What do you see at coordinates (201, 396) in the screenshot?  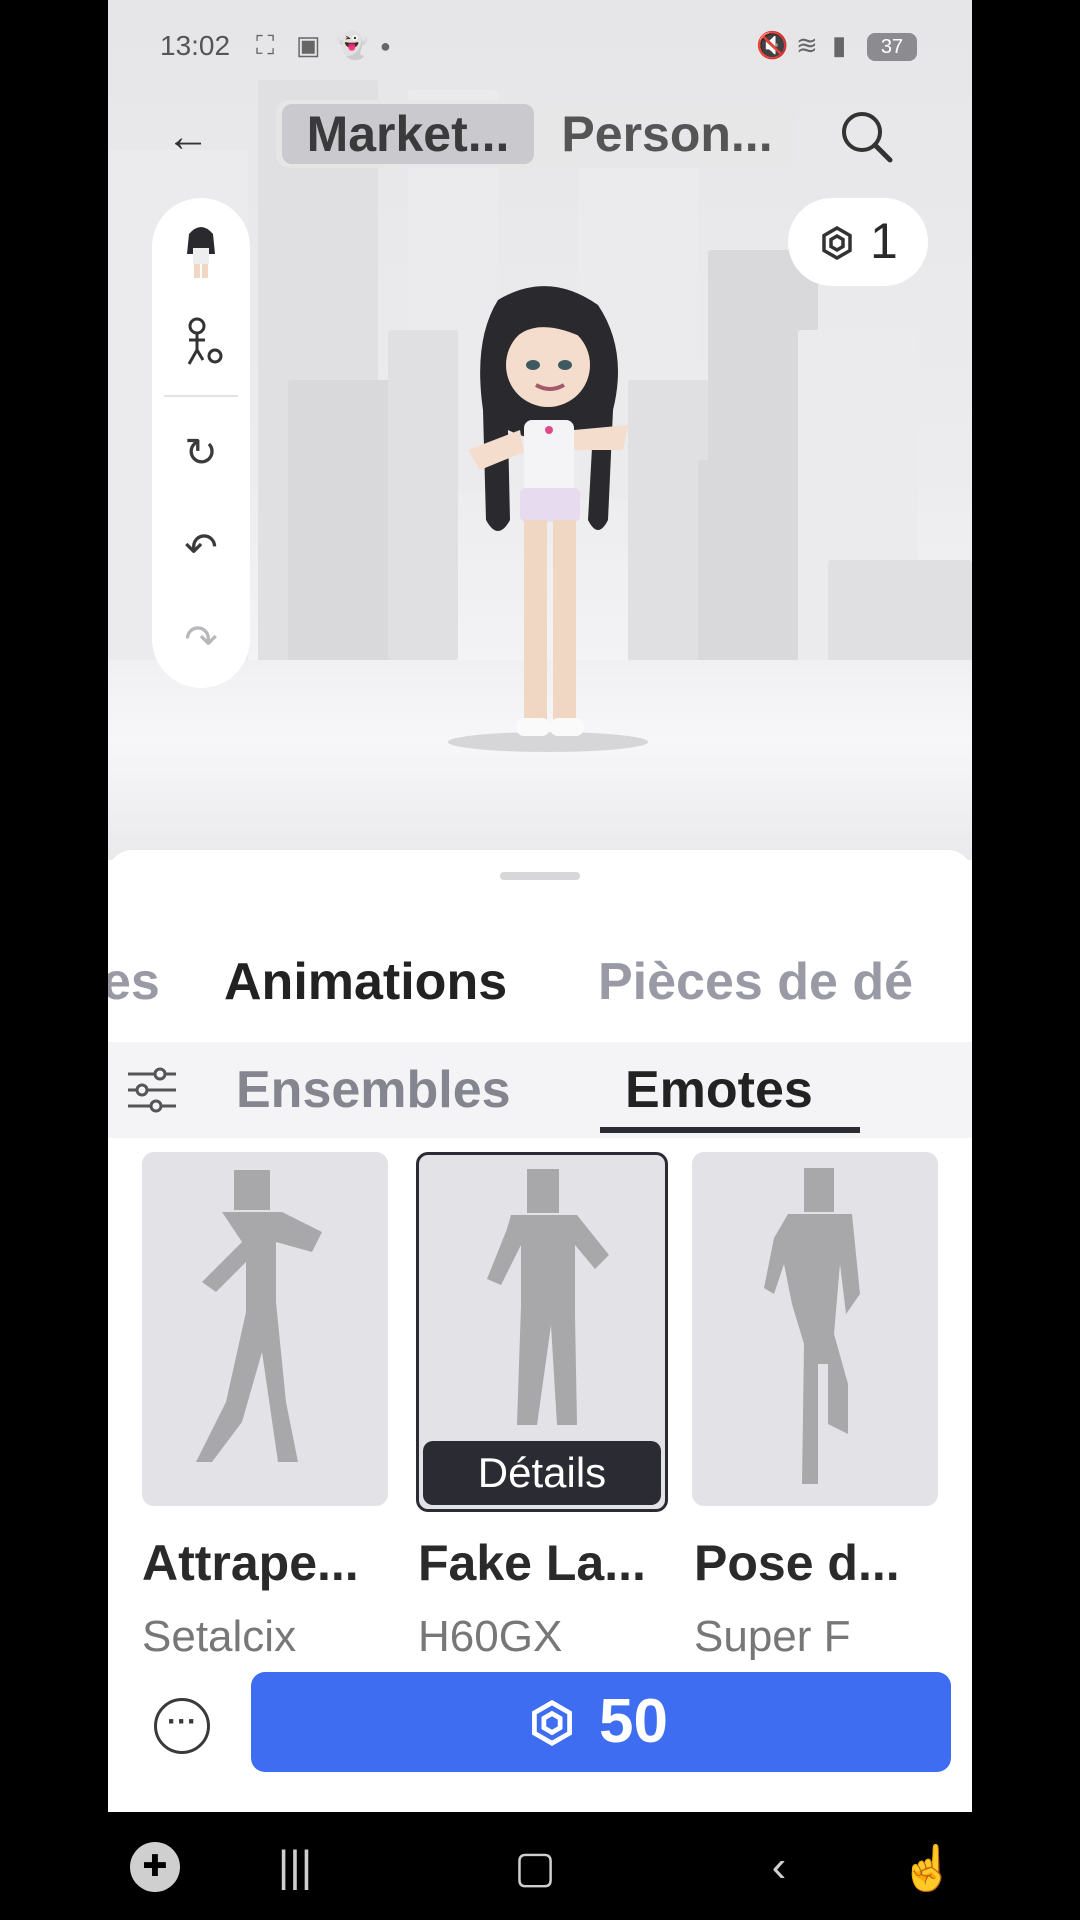 I see `toolbar-divider` at bounding box center [201, 396].